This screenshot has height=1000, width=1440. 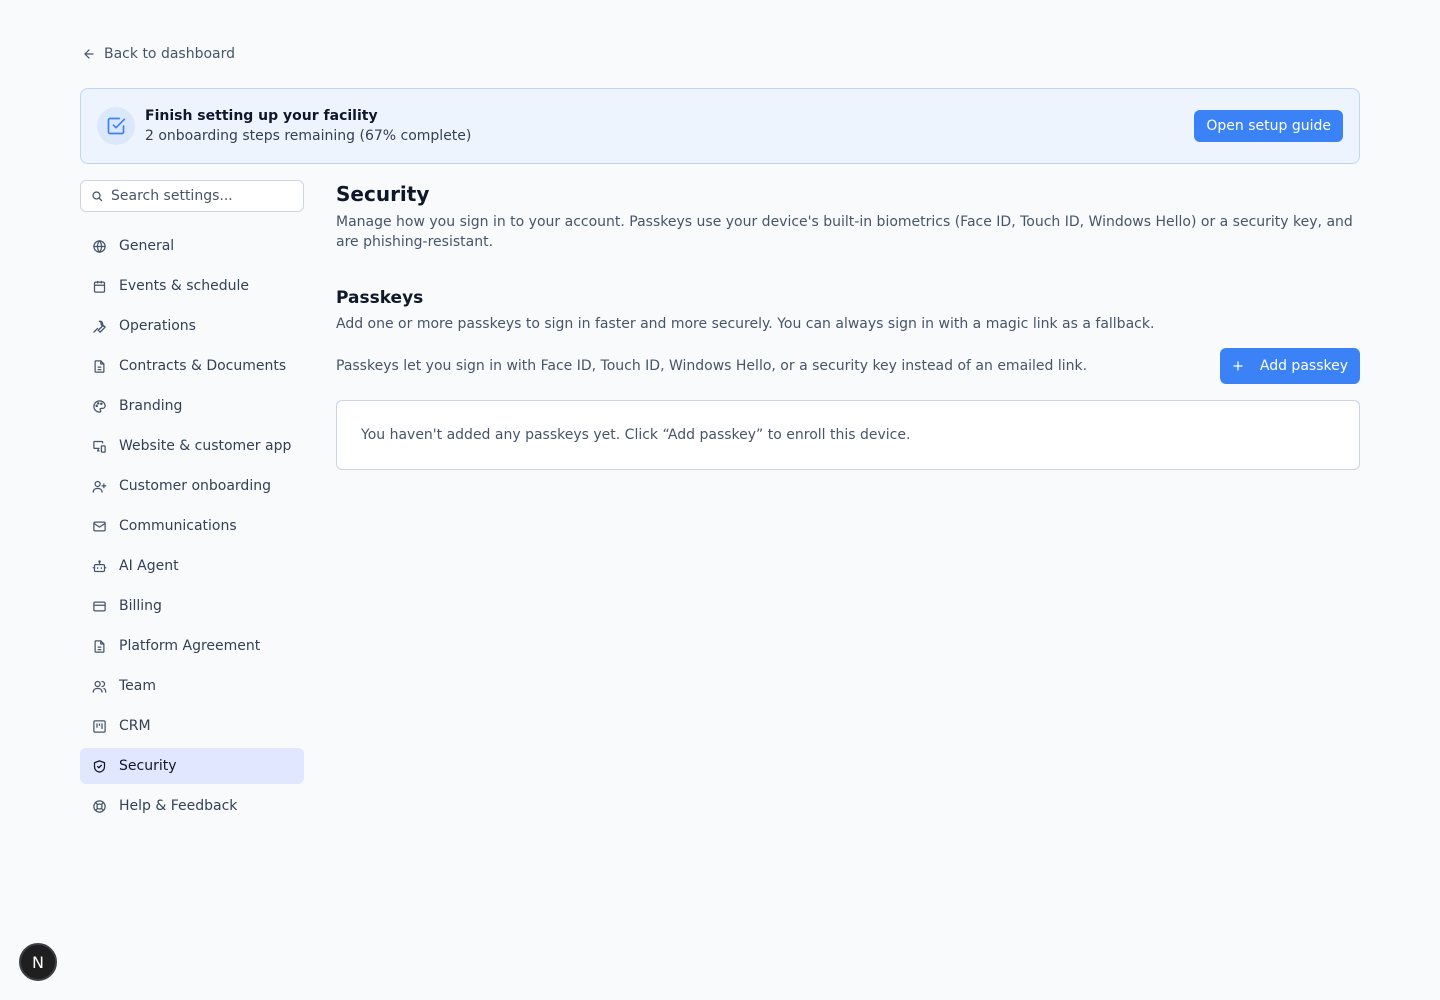 I want to click on sidebar-item-operations: Operations, so click(x=192, y=326).